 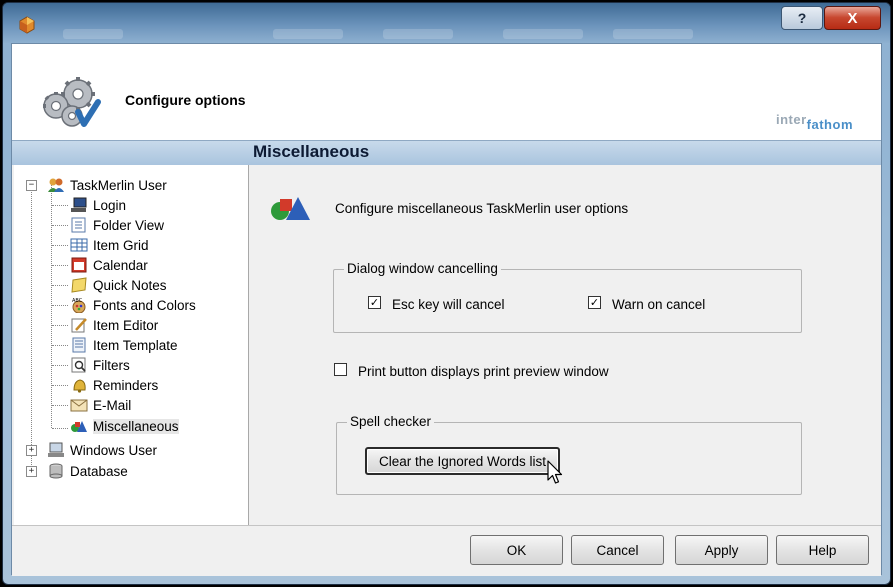 What do you see at coordinates (830, 124) in the screenshot?
I see `brand-logo-part2: fathom` at bounding box center [830, 124].